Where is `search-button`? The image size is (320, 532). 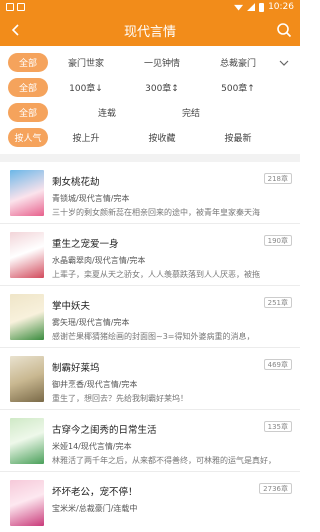
search-button is located at coordinates (284, 30).